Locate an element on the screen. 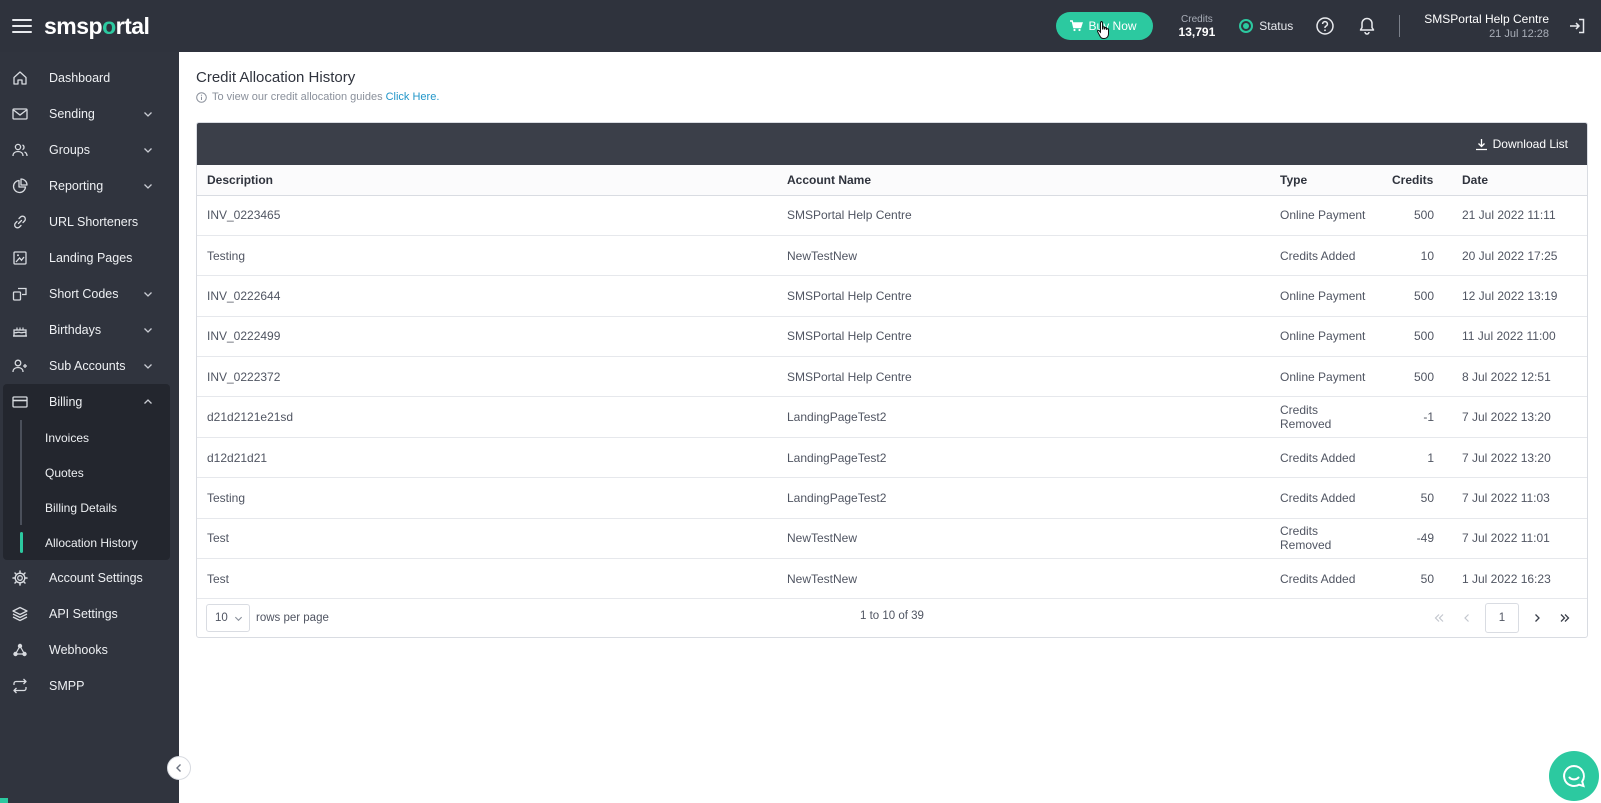 This screenshot has width=1601, height=803. date-cell: 11 Jul 2022 11:00 is located at coordinates (1519, 337).